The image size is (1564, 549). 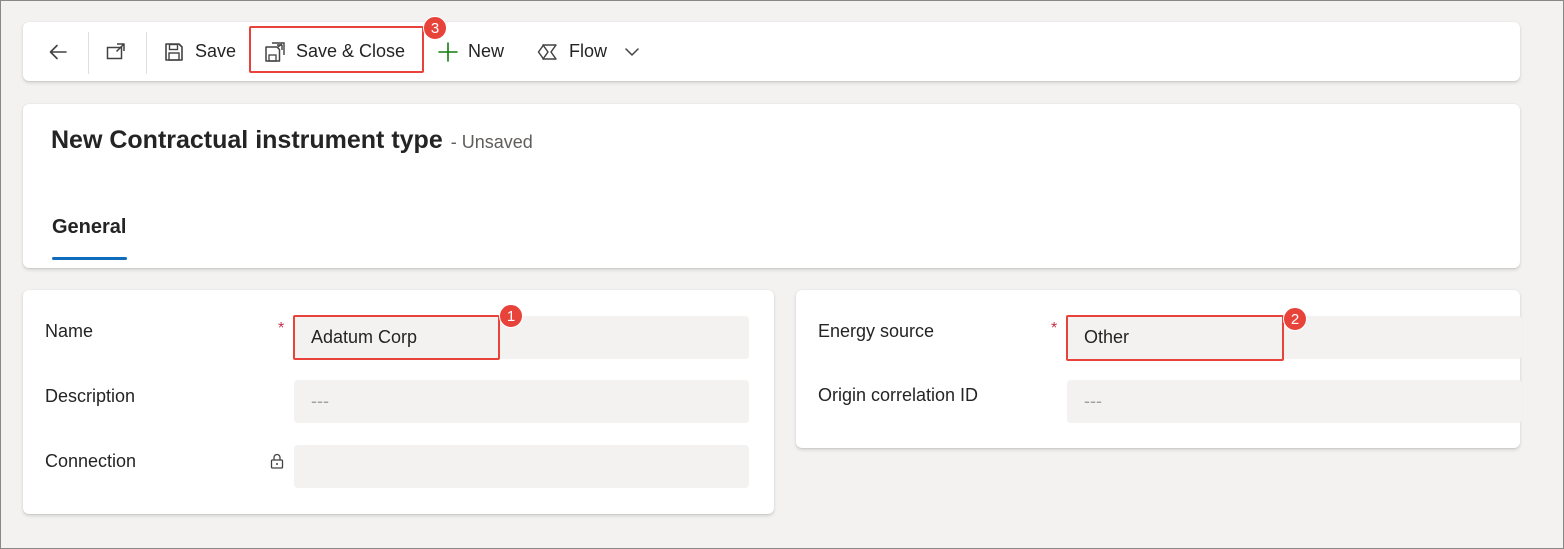 What do you see at coordinates (876, 331) in the screenshot?
I see `energy-source-label: Energy source` at bounding box center [876, 331].